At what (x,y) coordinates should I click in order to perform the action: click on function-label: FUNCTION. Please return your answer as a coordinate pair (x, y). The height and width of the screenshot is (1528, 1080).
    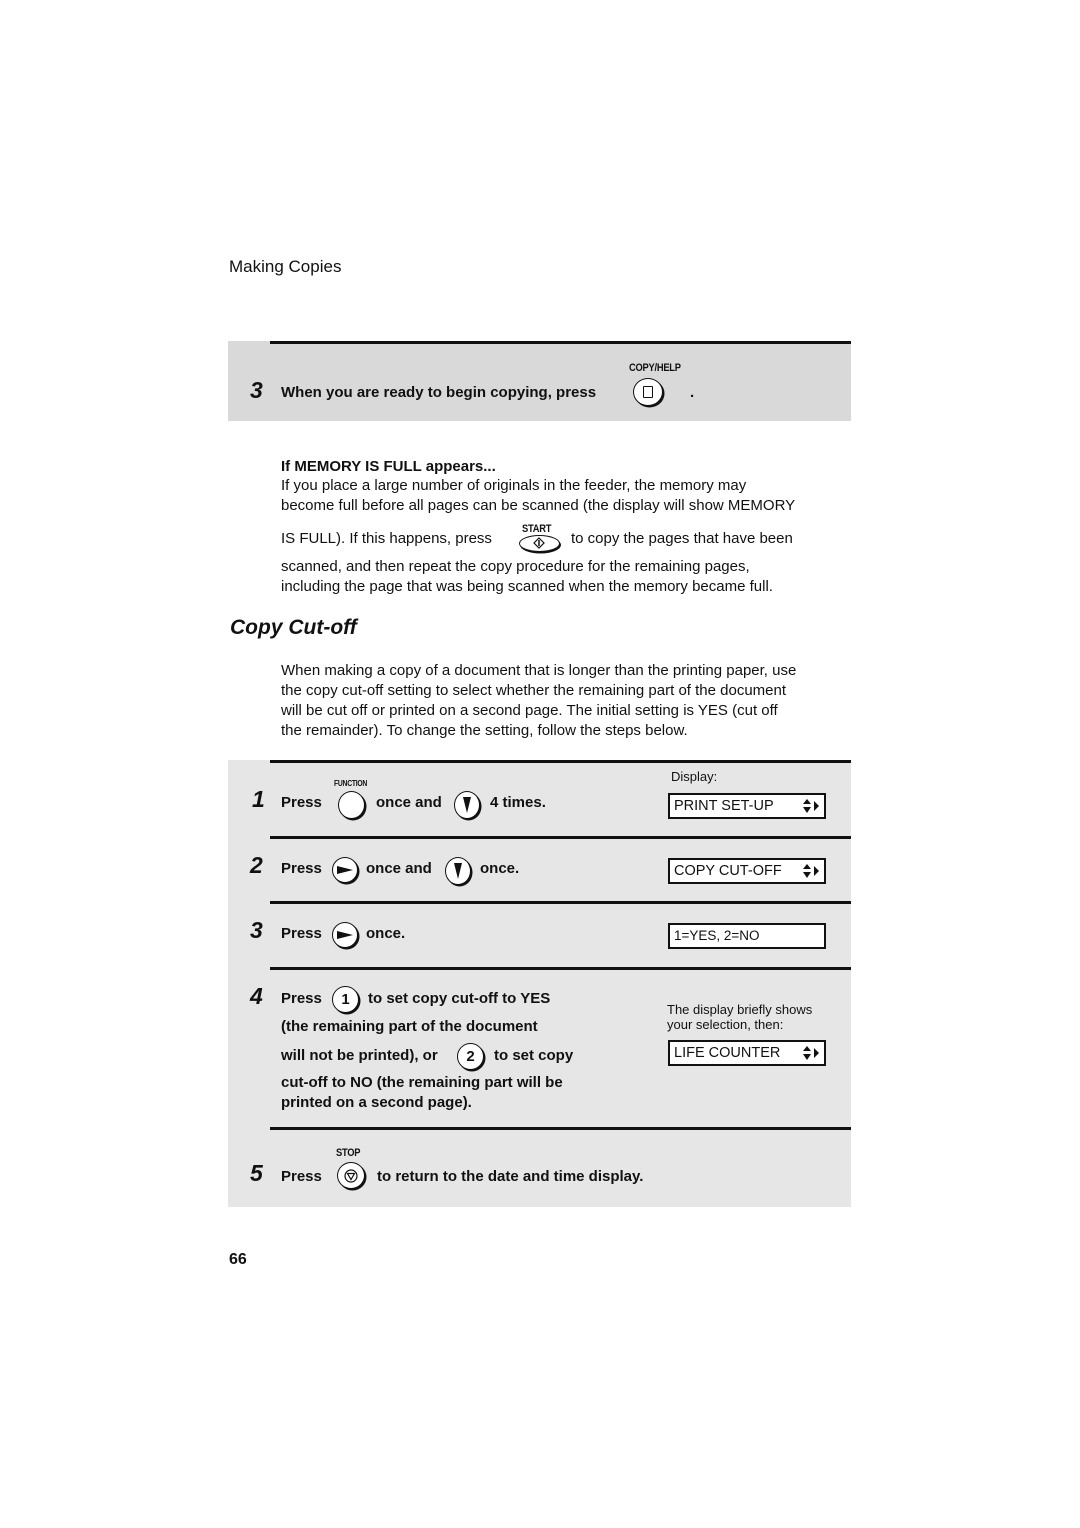
    Looking at the image, I should click on (351, 783).